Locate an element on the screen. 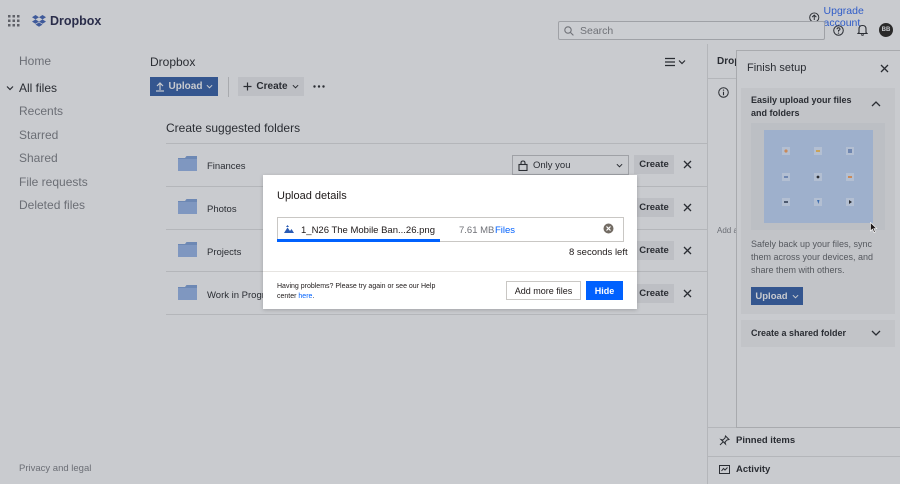 This screenshot has height=484, width=900. setup-upload-label: Upload is located at coordinates (771, 296).